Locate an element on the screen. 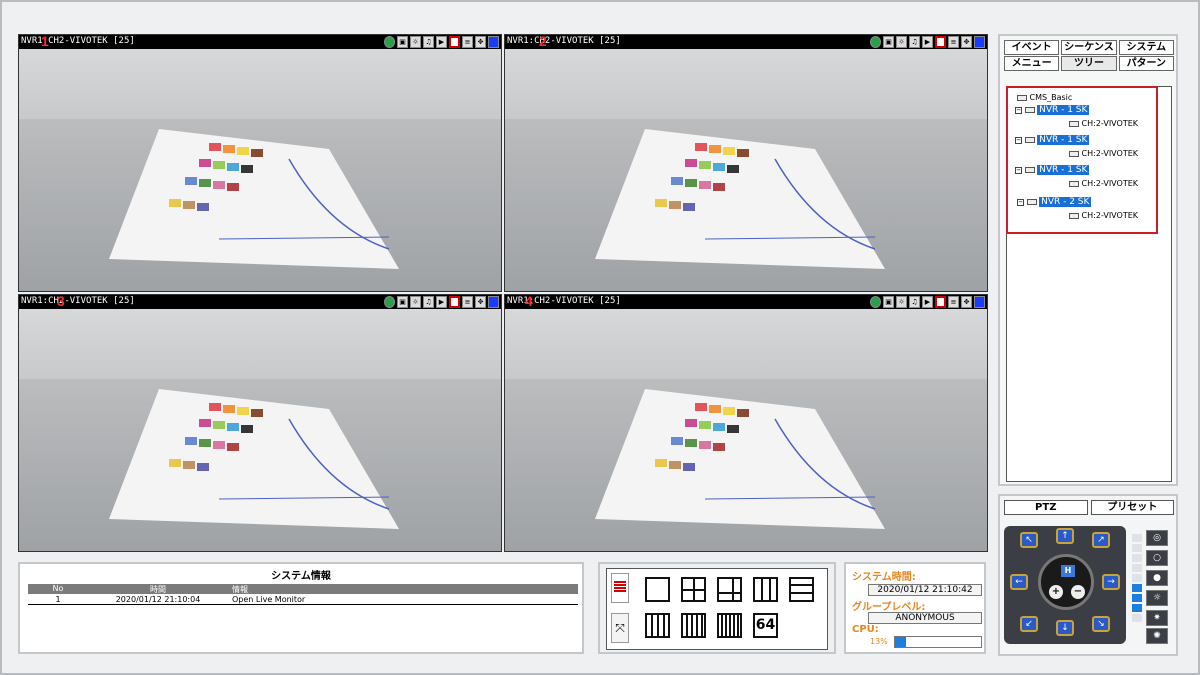  pan-up-button: ↑ is located at coordinates (1065, 536).